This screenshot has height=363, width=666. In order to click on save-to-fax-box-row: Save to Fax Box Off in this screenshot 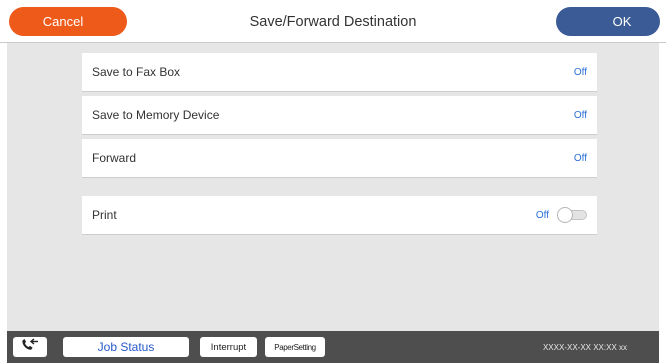, I will do `click(339, 72)`.